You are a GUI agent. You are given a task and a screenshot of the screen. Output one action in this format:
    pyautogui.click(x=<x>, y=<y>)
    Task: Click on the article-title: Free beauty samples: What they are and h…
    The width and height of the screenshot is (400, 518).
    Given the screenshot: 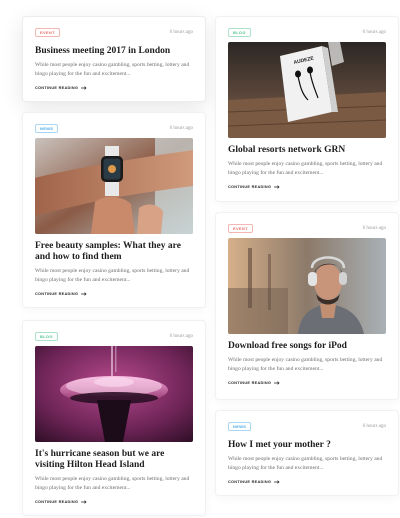 What is the action you would take?
    pyautogui.click(x=114, y=252)
    